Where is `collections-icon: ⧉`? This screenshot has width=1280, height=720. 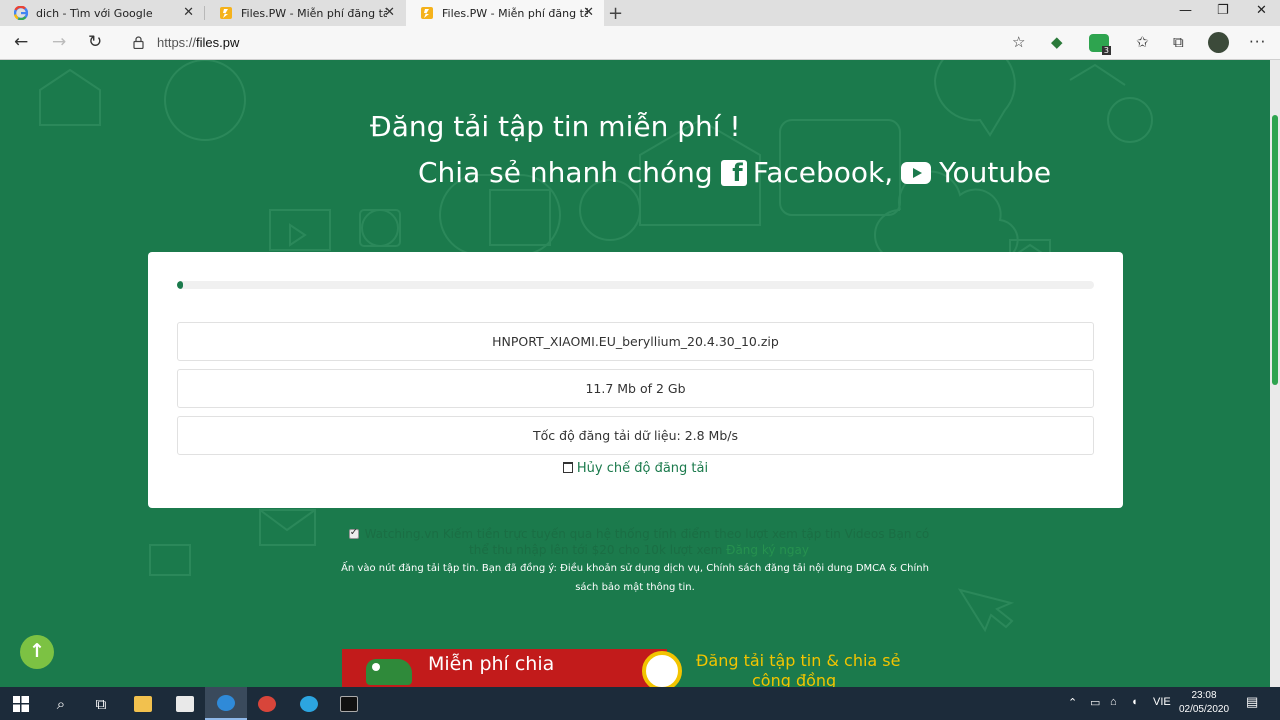
collections-icon: ⧉ is located at coordinates (1178, 42).